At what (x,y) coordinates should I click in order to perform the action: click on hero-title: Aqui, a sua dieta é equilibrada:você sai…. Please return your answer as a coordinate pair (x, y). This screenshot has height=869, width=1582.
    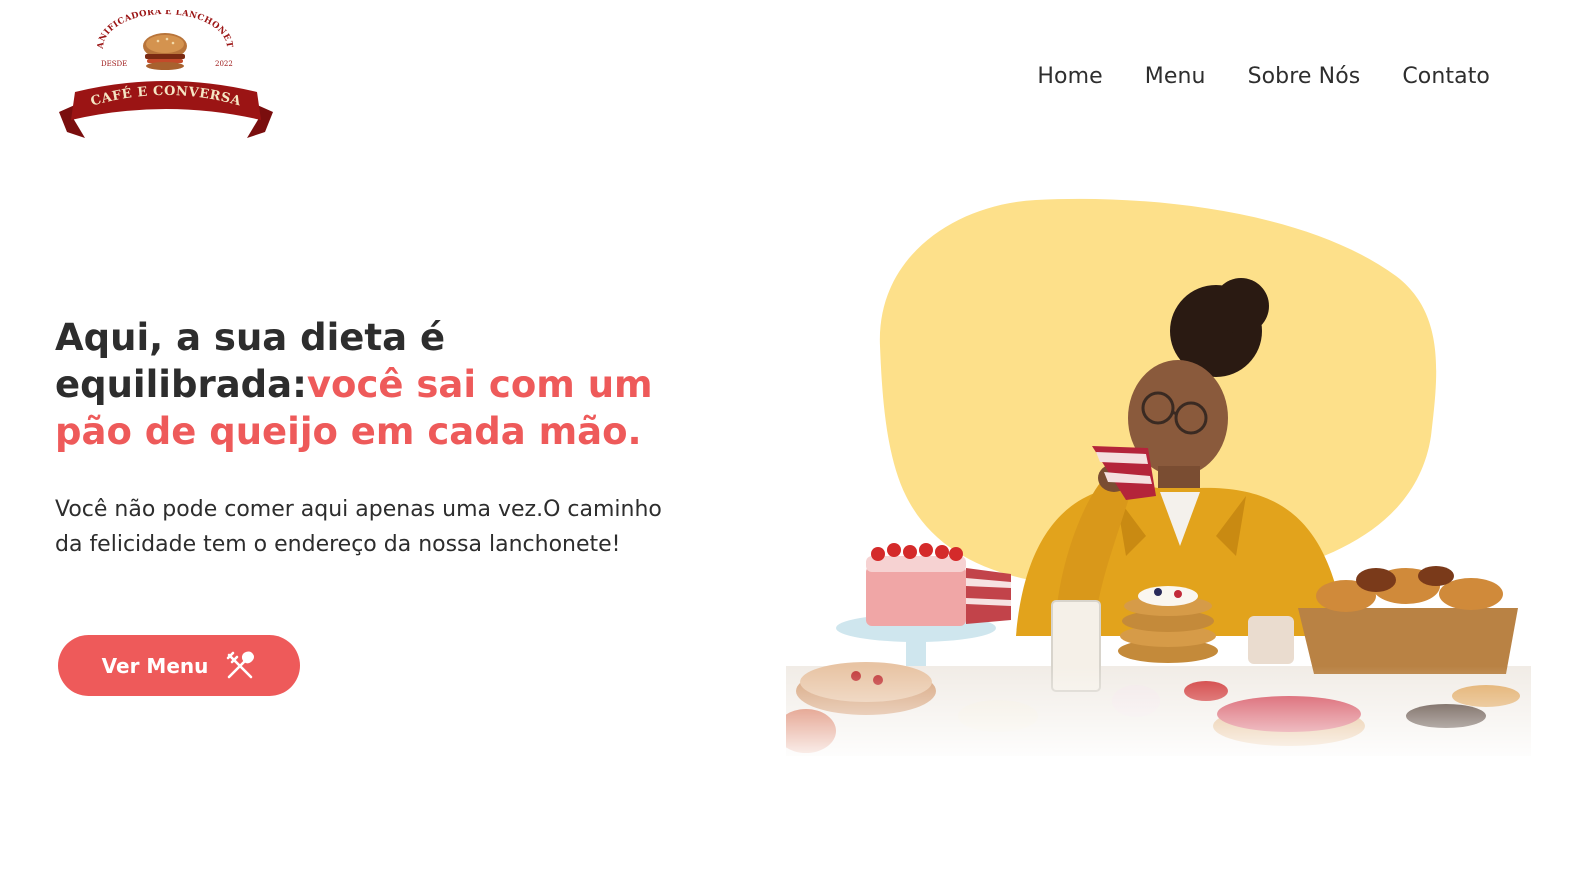
    Looking at the image, I should click on (375, 384).